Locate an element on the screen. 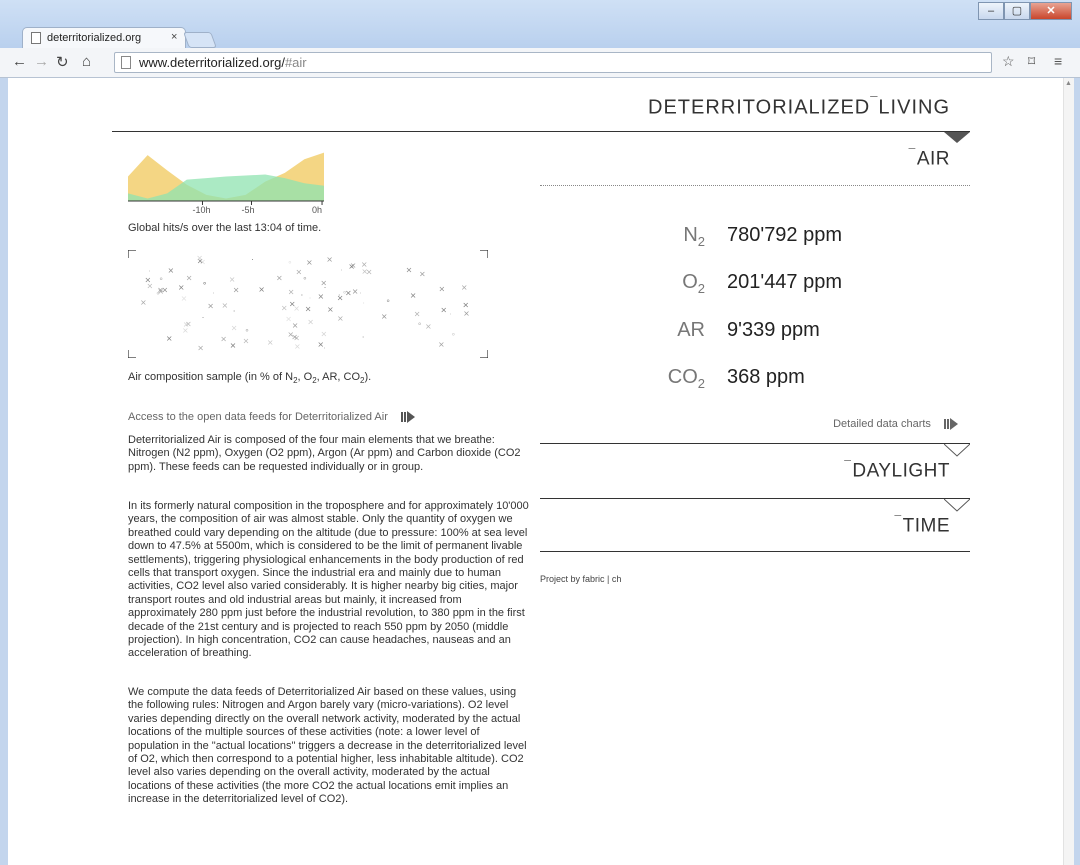 Image resolution: width=1080 pixels, height=865 pixels. measure-row-o2: O2 201'447 ppm is located at coordinates (755, 291).